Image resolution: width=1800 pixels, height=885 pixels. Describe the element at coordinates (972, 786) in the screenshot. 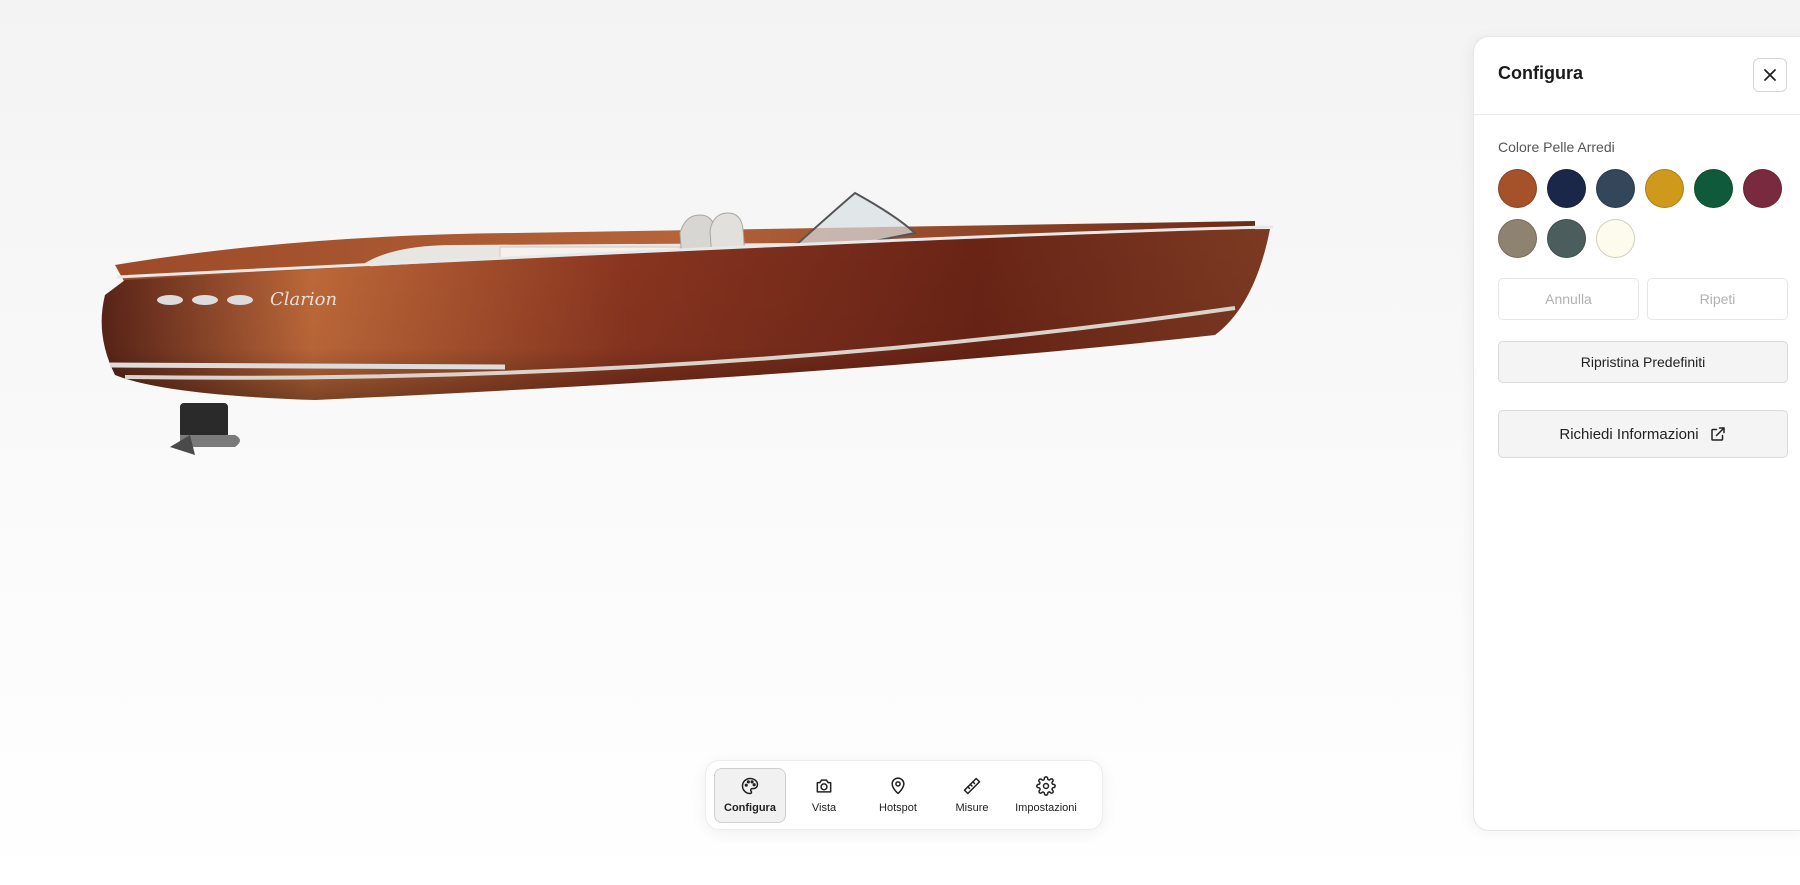

I see `ruler-icon` at that location.